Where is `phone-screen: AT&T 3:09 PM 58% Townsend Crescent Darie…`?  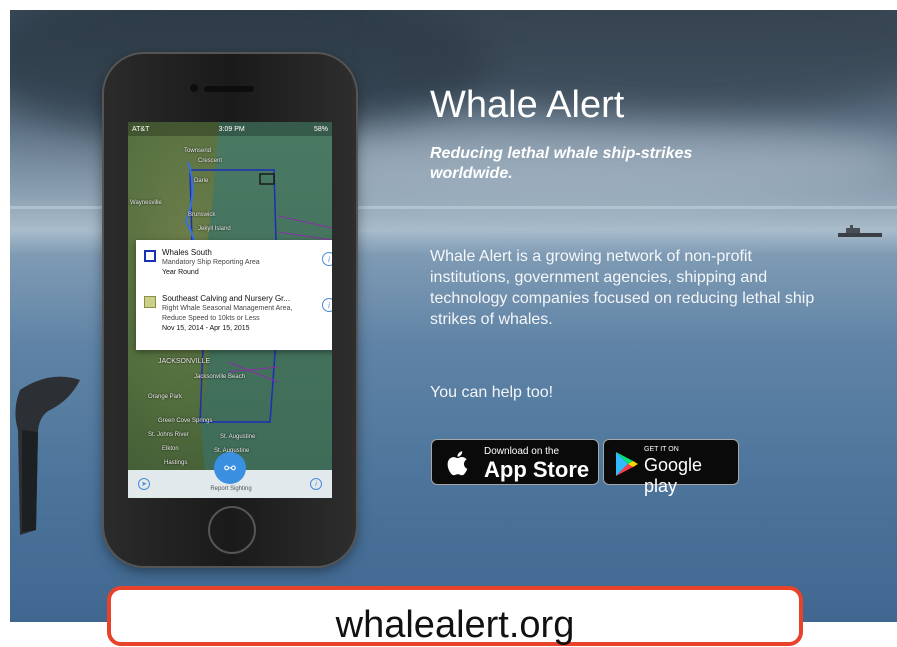
phone-screen: AT&T 3:09 PM 58% Townsend Crescent Darie… is located at coordinates (230, 310).